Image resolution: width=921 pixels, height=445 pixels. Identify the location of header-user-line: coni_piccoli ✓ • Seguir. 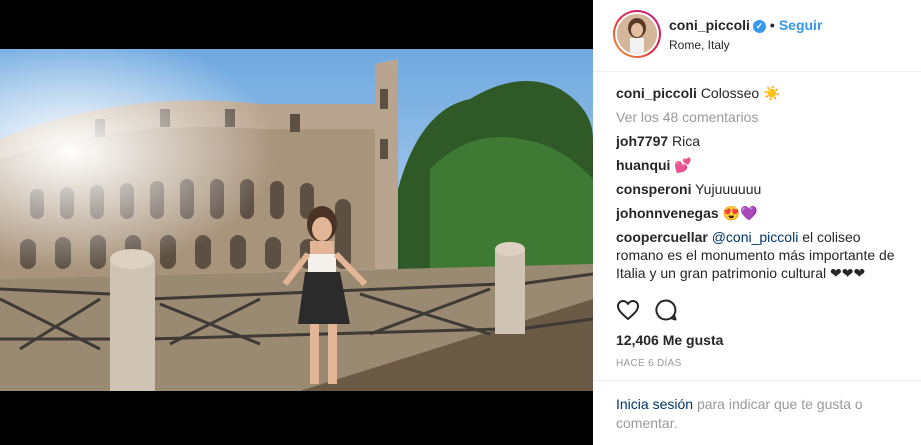
(745, 25).